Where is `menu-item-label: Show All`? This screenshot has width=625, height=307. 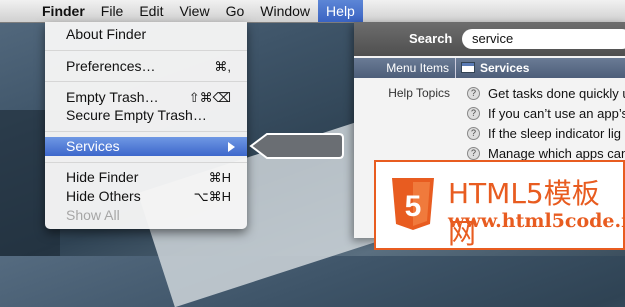 menu-item-label: Show All is located at coordinates (93, 215).